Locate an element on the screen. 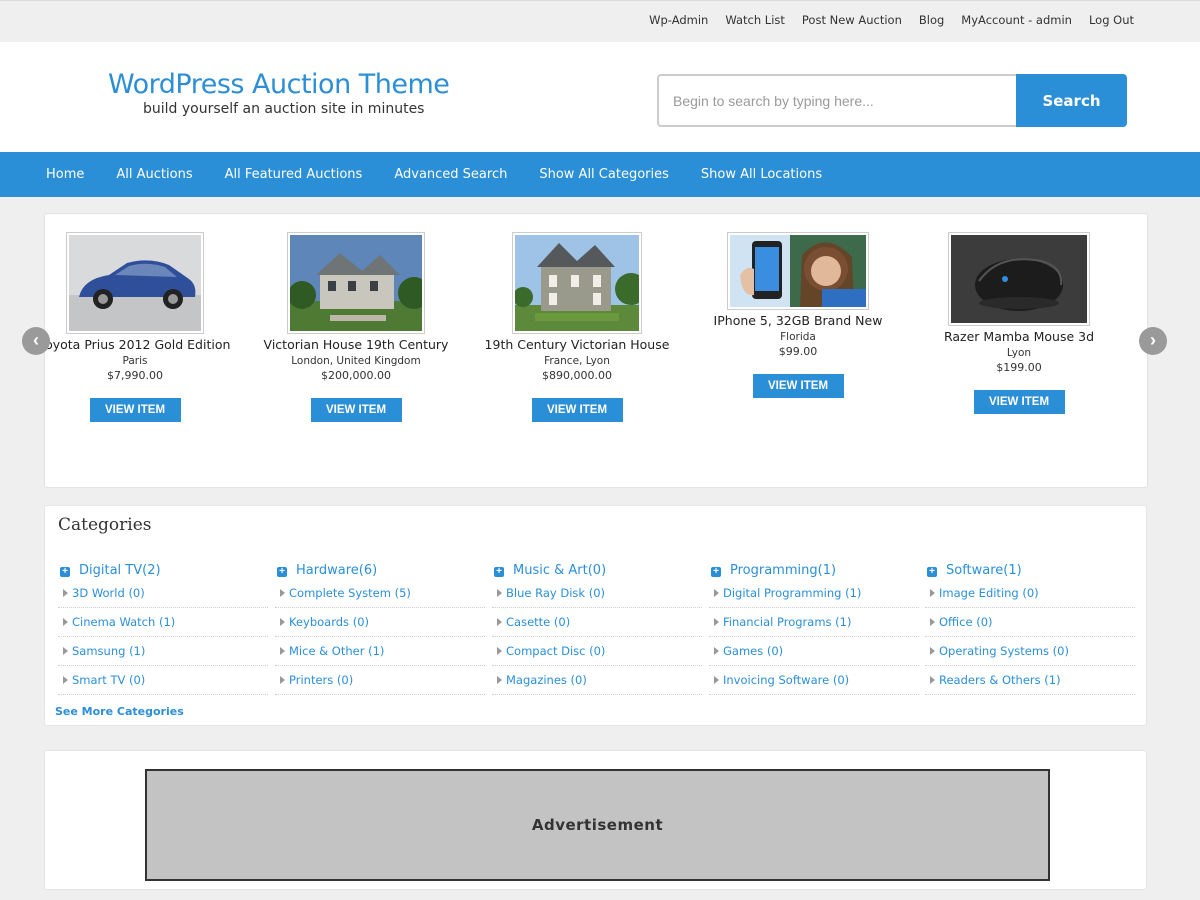  item-name: Toyota Prius 2012 Gold Edition is located at coordinates (135, 344).